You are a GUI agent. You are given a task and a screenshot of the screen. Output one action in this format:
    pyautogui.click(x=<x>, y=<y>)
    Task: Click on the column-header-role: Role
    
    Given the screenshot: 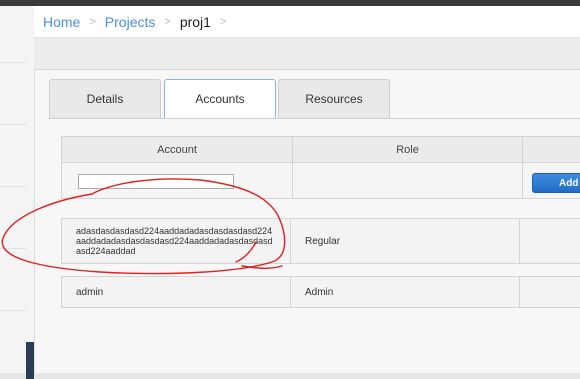 What is the action you would take?
    pyautogui.click(x=408, y=149)
    